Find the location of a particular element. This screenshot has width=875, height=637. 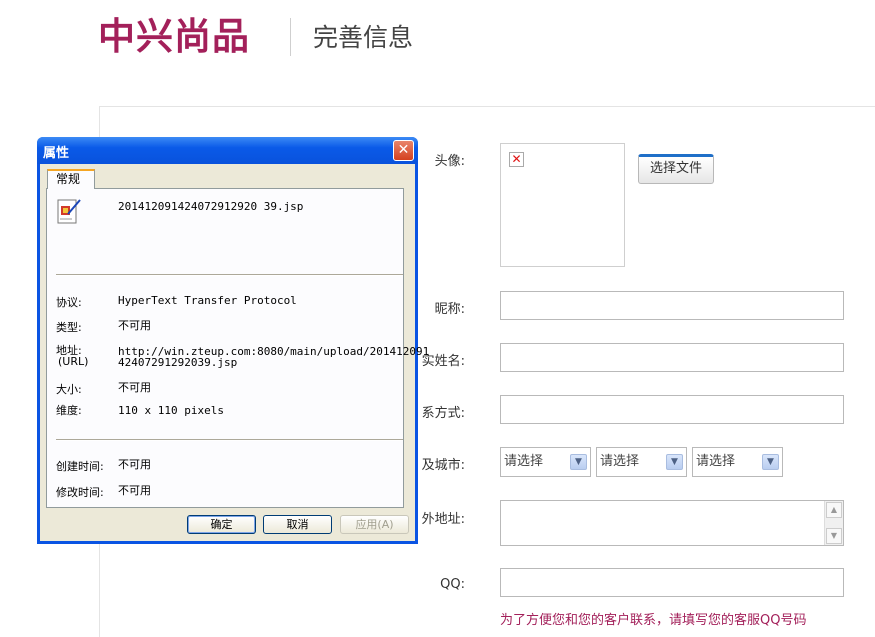

ok-button: 确定 is located at coordinates (221, 524).